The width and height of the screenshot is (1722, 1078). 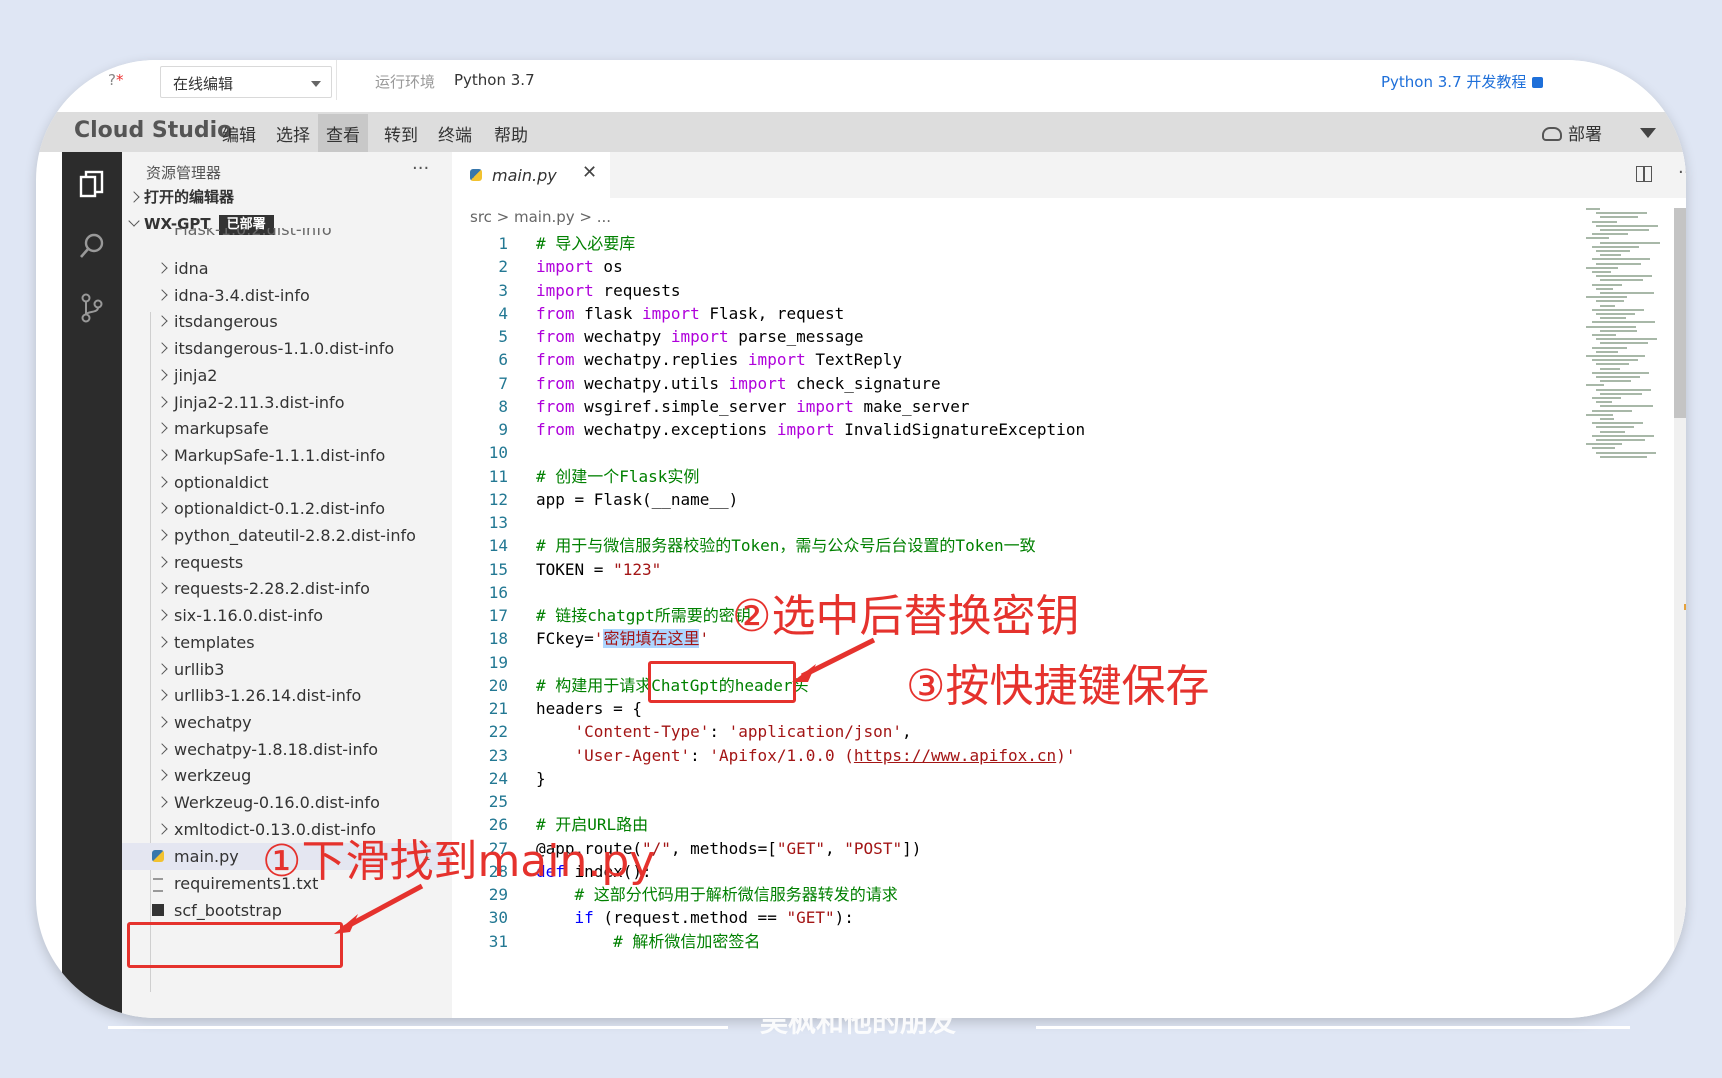 What do you see at coordinates (228, 910) in the screenshot?
I see `file-label: scf_bootstrap` at bounding box center [228, 910].